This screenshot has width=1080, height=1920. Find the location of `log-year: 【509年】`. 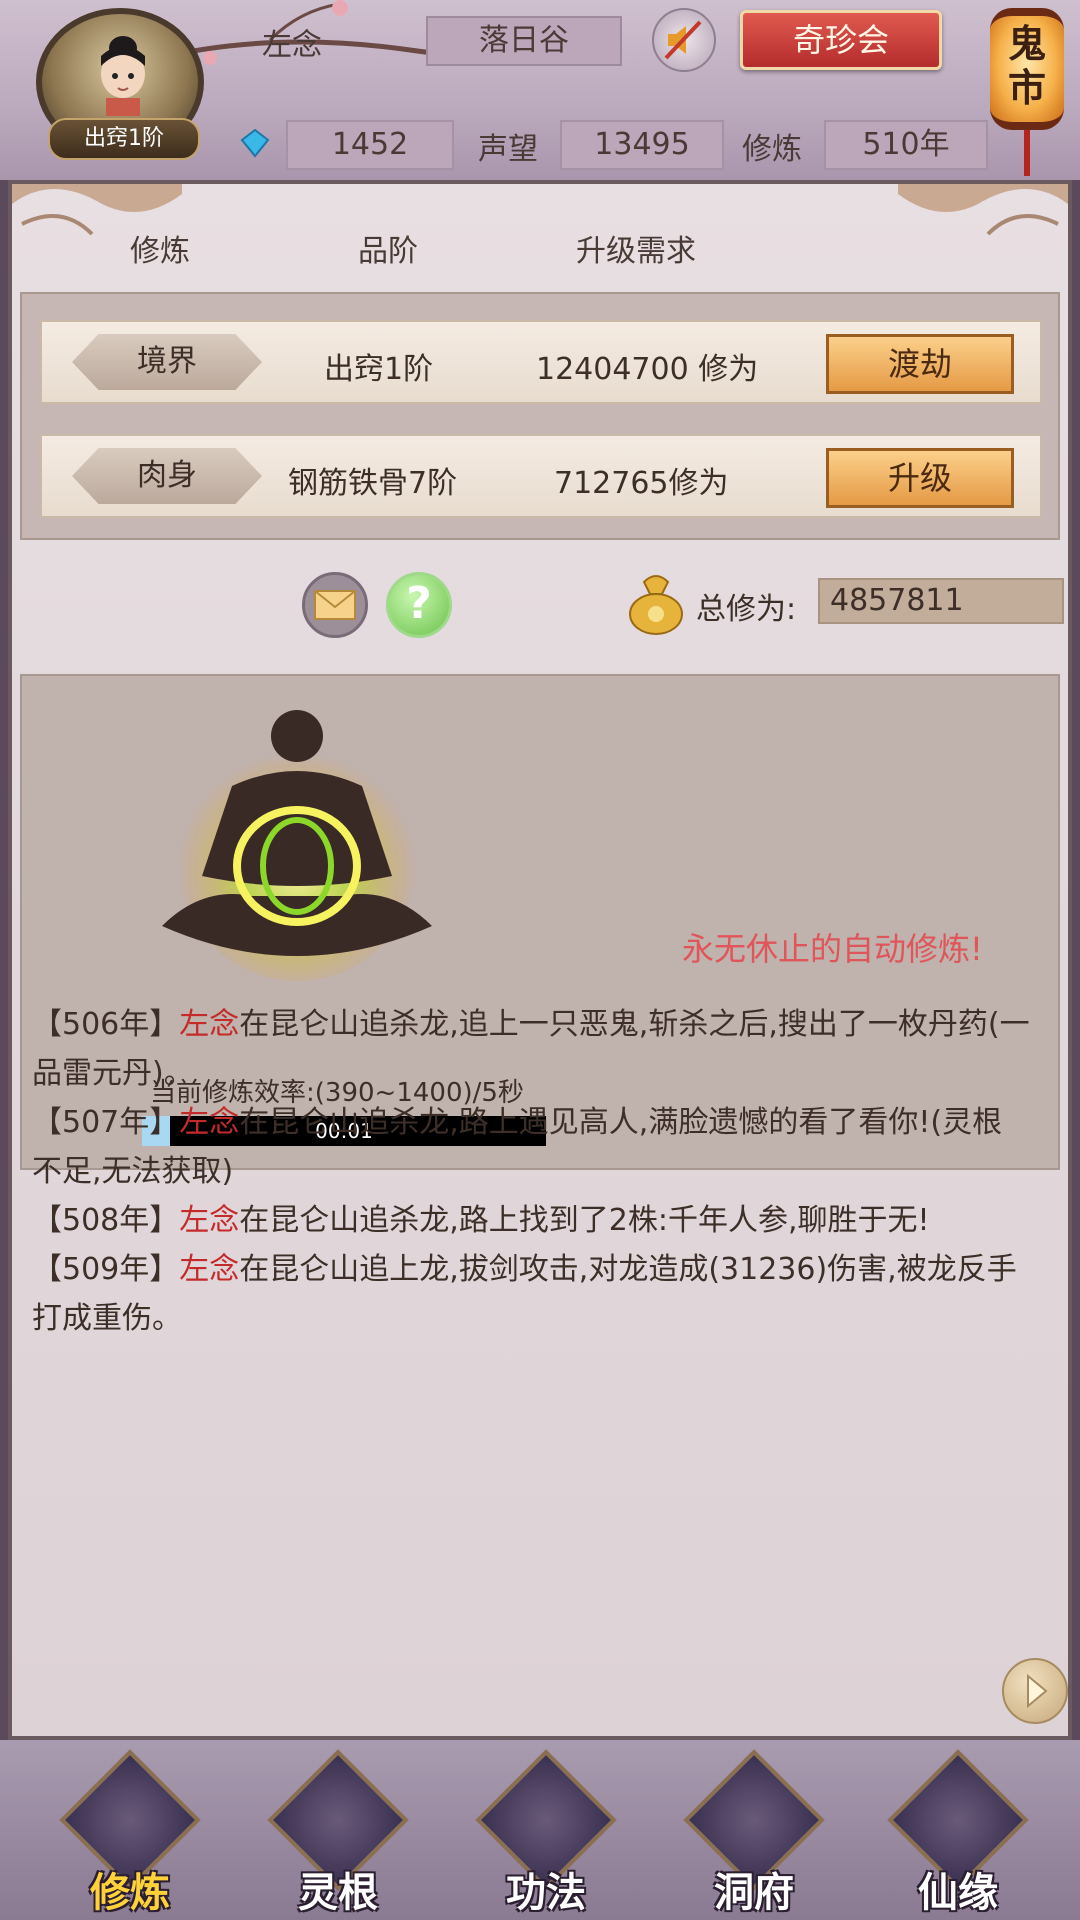

log-year: 【509年】 is located at coordinates (106, 1269).